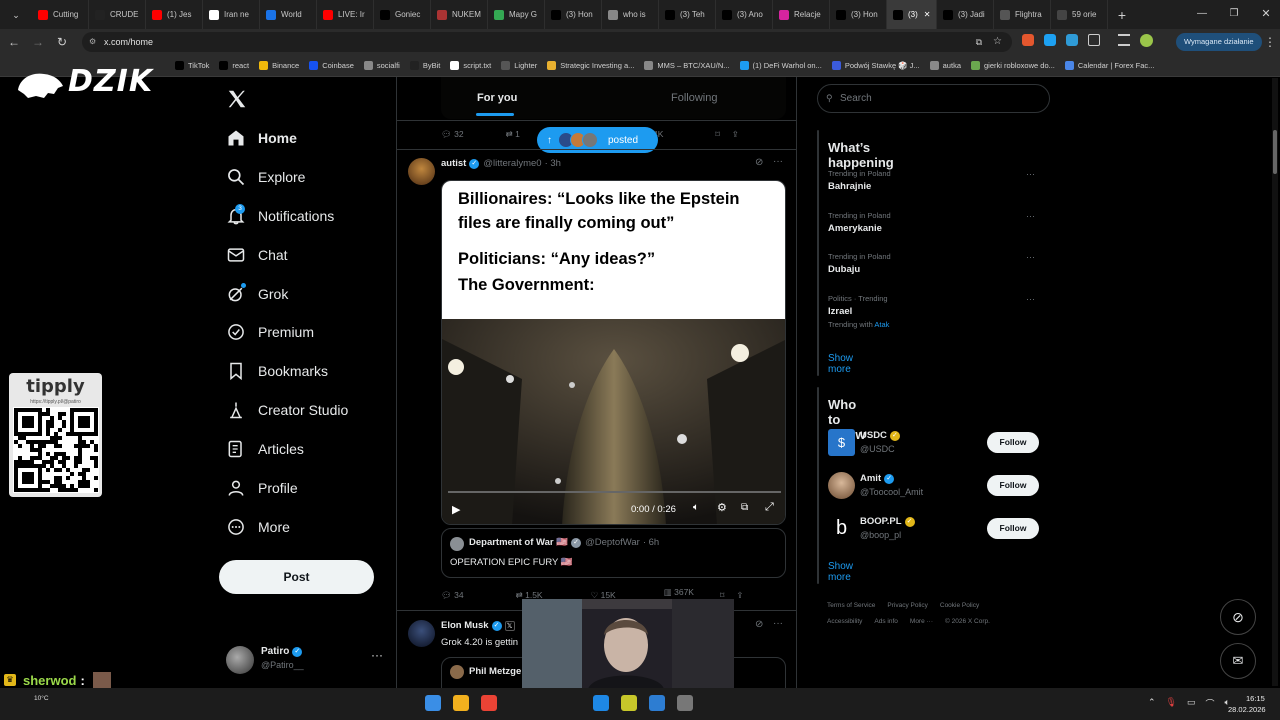  Describe the element at coordinates (679, 592) in the screenshot. I see `views-button: ▥ 367K` at that location.